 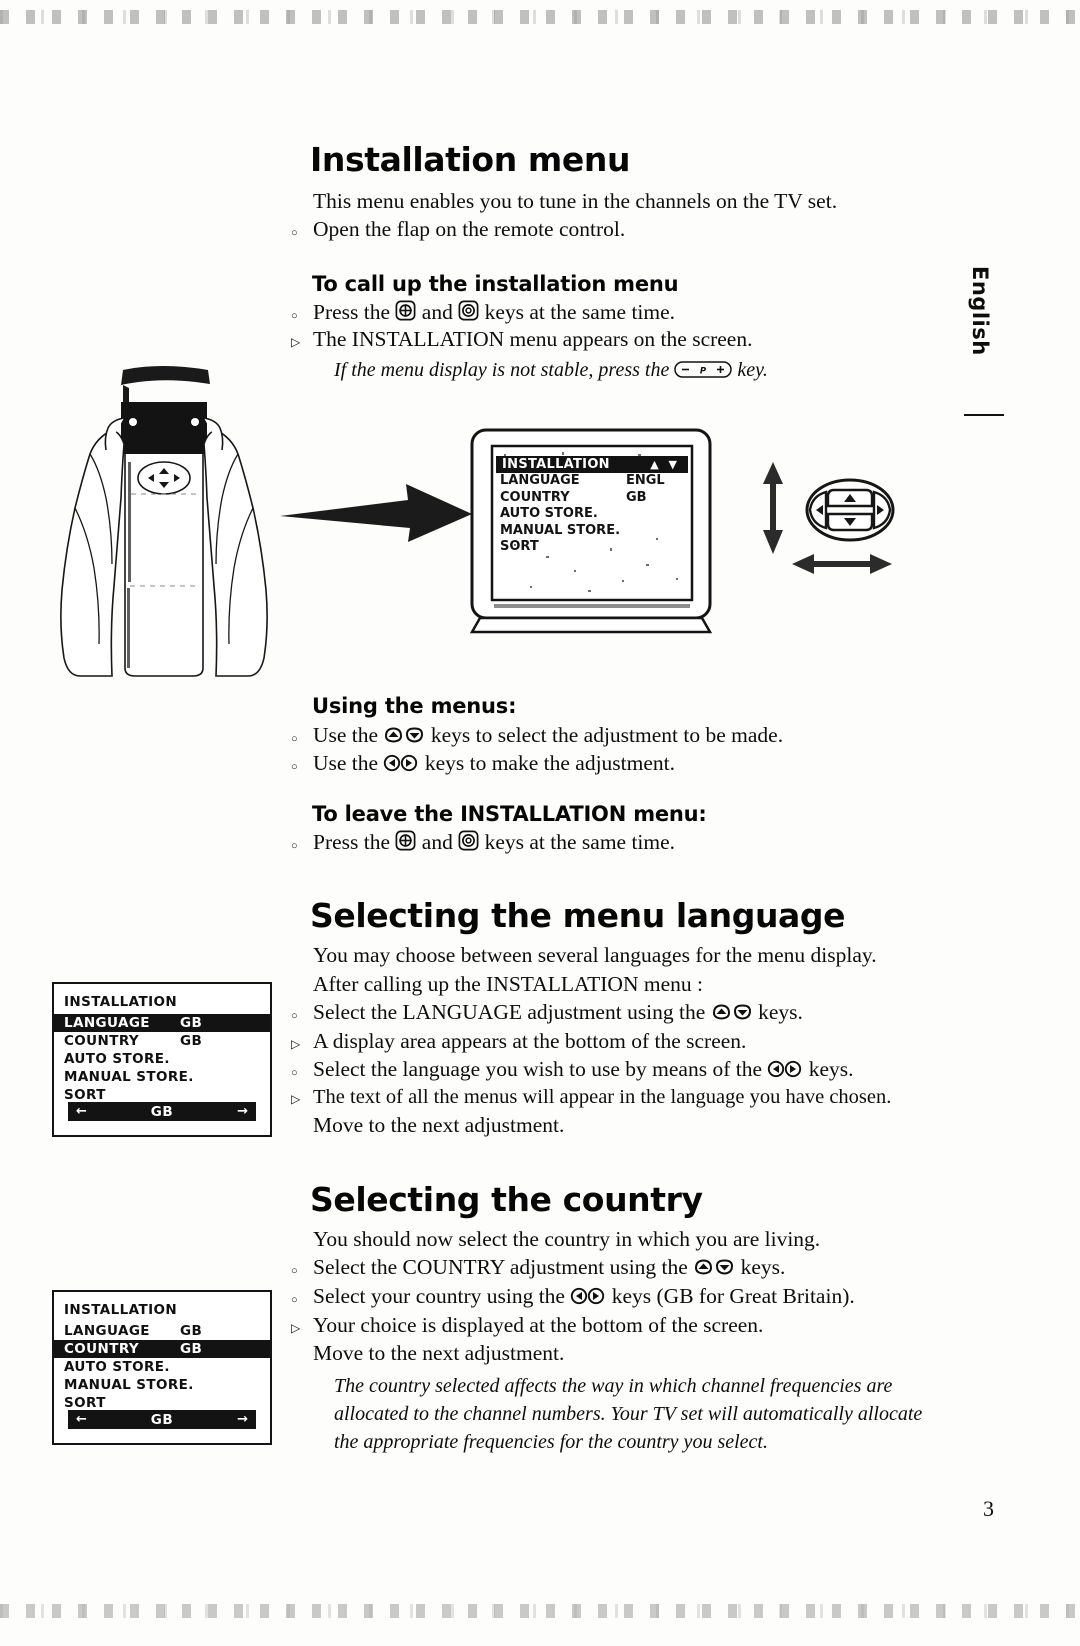 What do you see at coordinates (556, 464) in the screenshot?
I see `tv-osd-title: INSTALLATION` at bounding box center [556, 464].